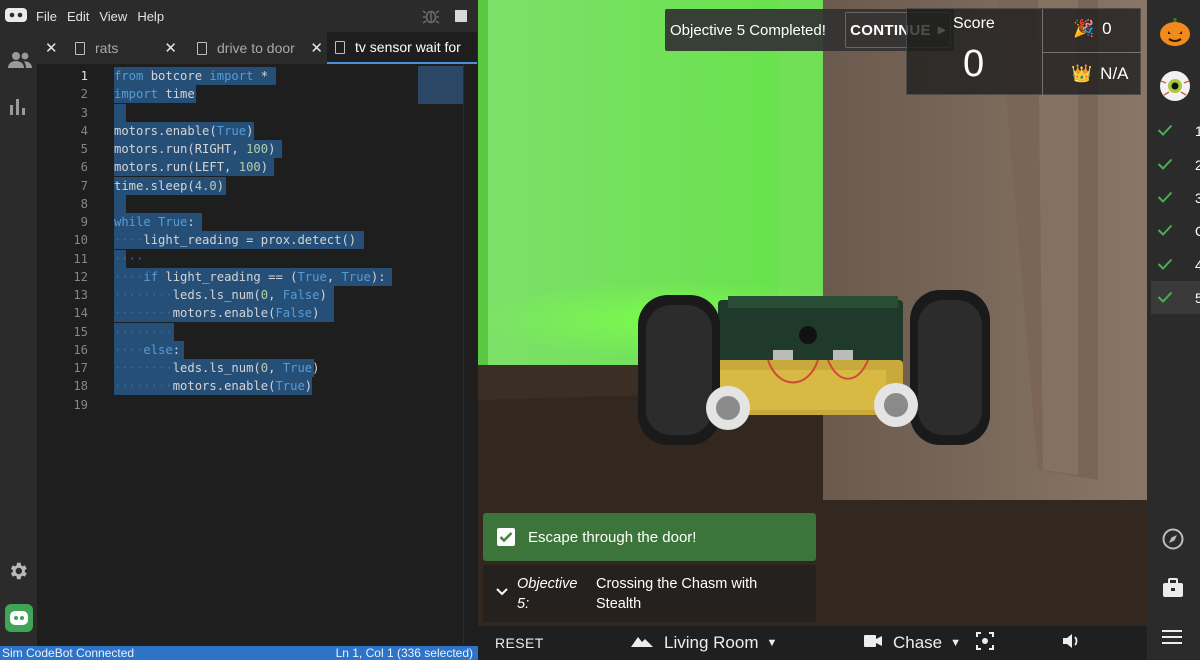  Describe the element at coordinates (191, 76) in the screenshot. I see `code-text: from botcore import *` at that location.